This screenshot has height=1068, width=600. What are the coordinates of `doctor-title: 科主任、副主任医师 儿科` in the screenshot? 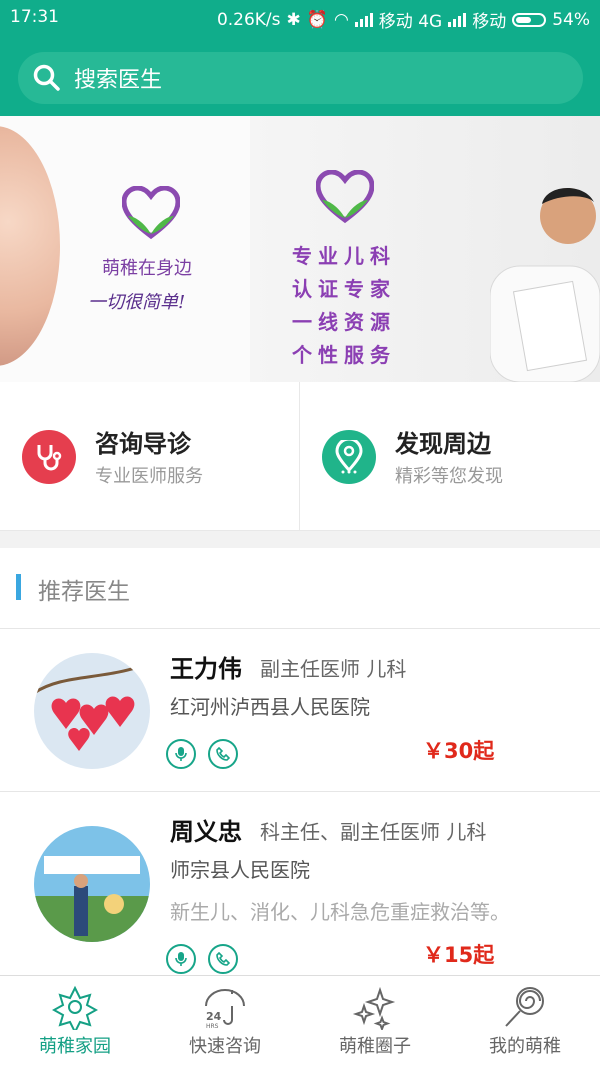 It's located at (373, 832).